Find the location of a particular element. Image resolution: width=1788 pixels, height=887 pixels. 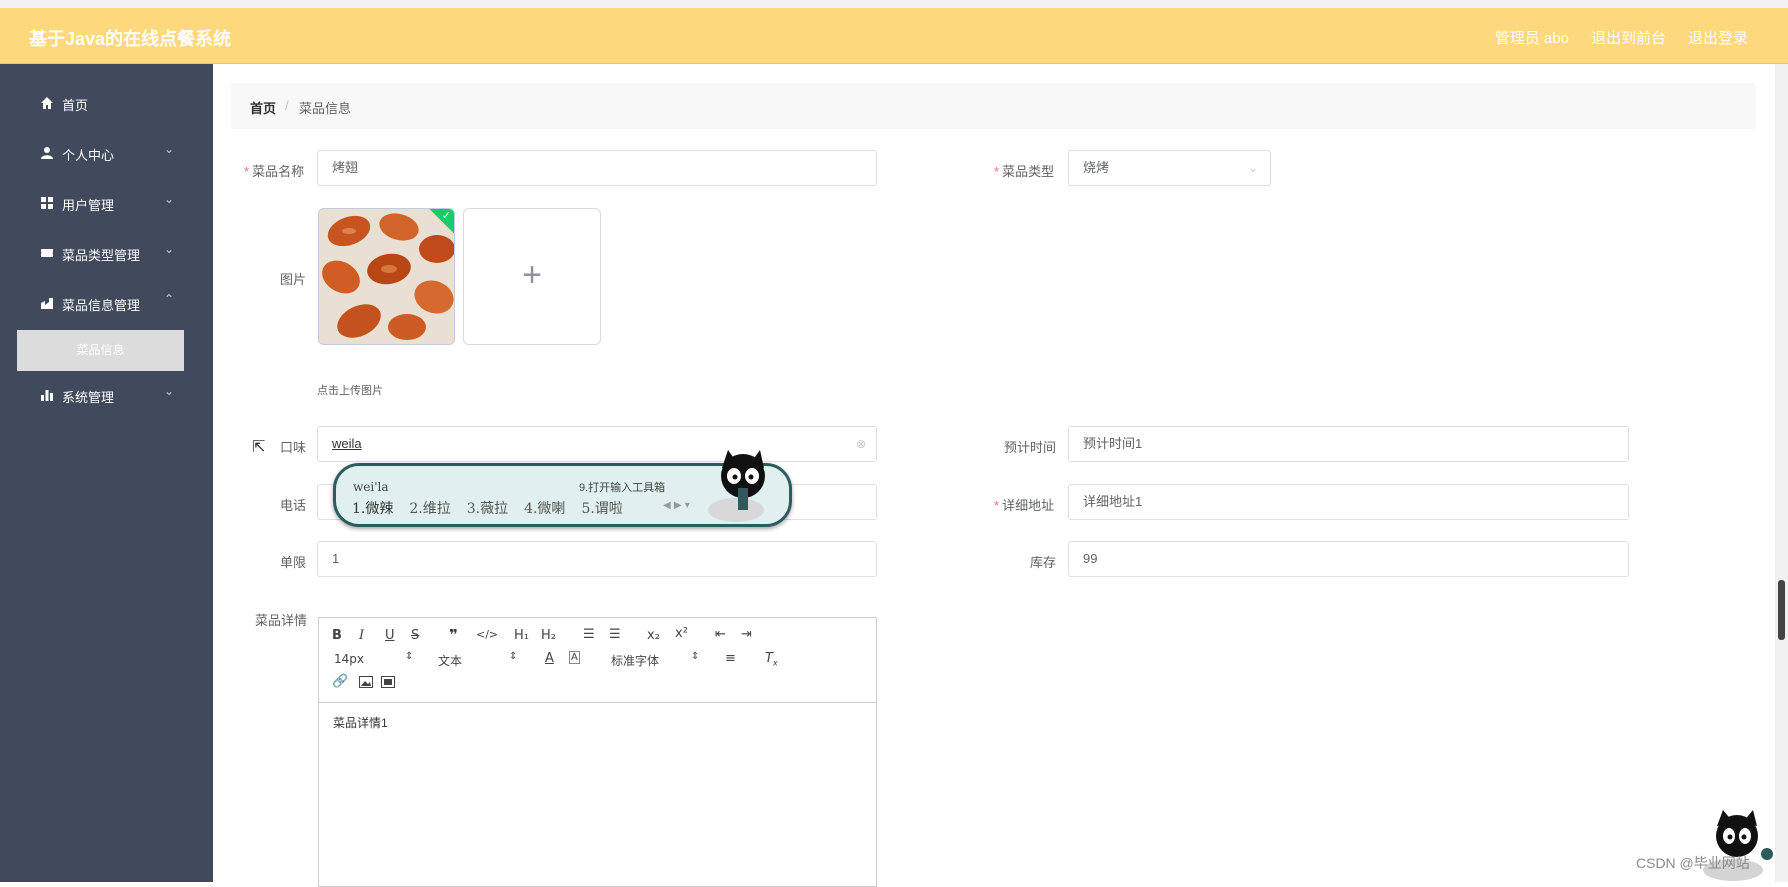

stock-label: 库存 is located at coordinates (1043, 562).